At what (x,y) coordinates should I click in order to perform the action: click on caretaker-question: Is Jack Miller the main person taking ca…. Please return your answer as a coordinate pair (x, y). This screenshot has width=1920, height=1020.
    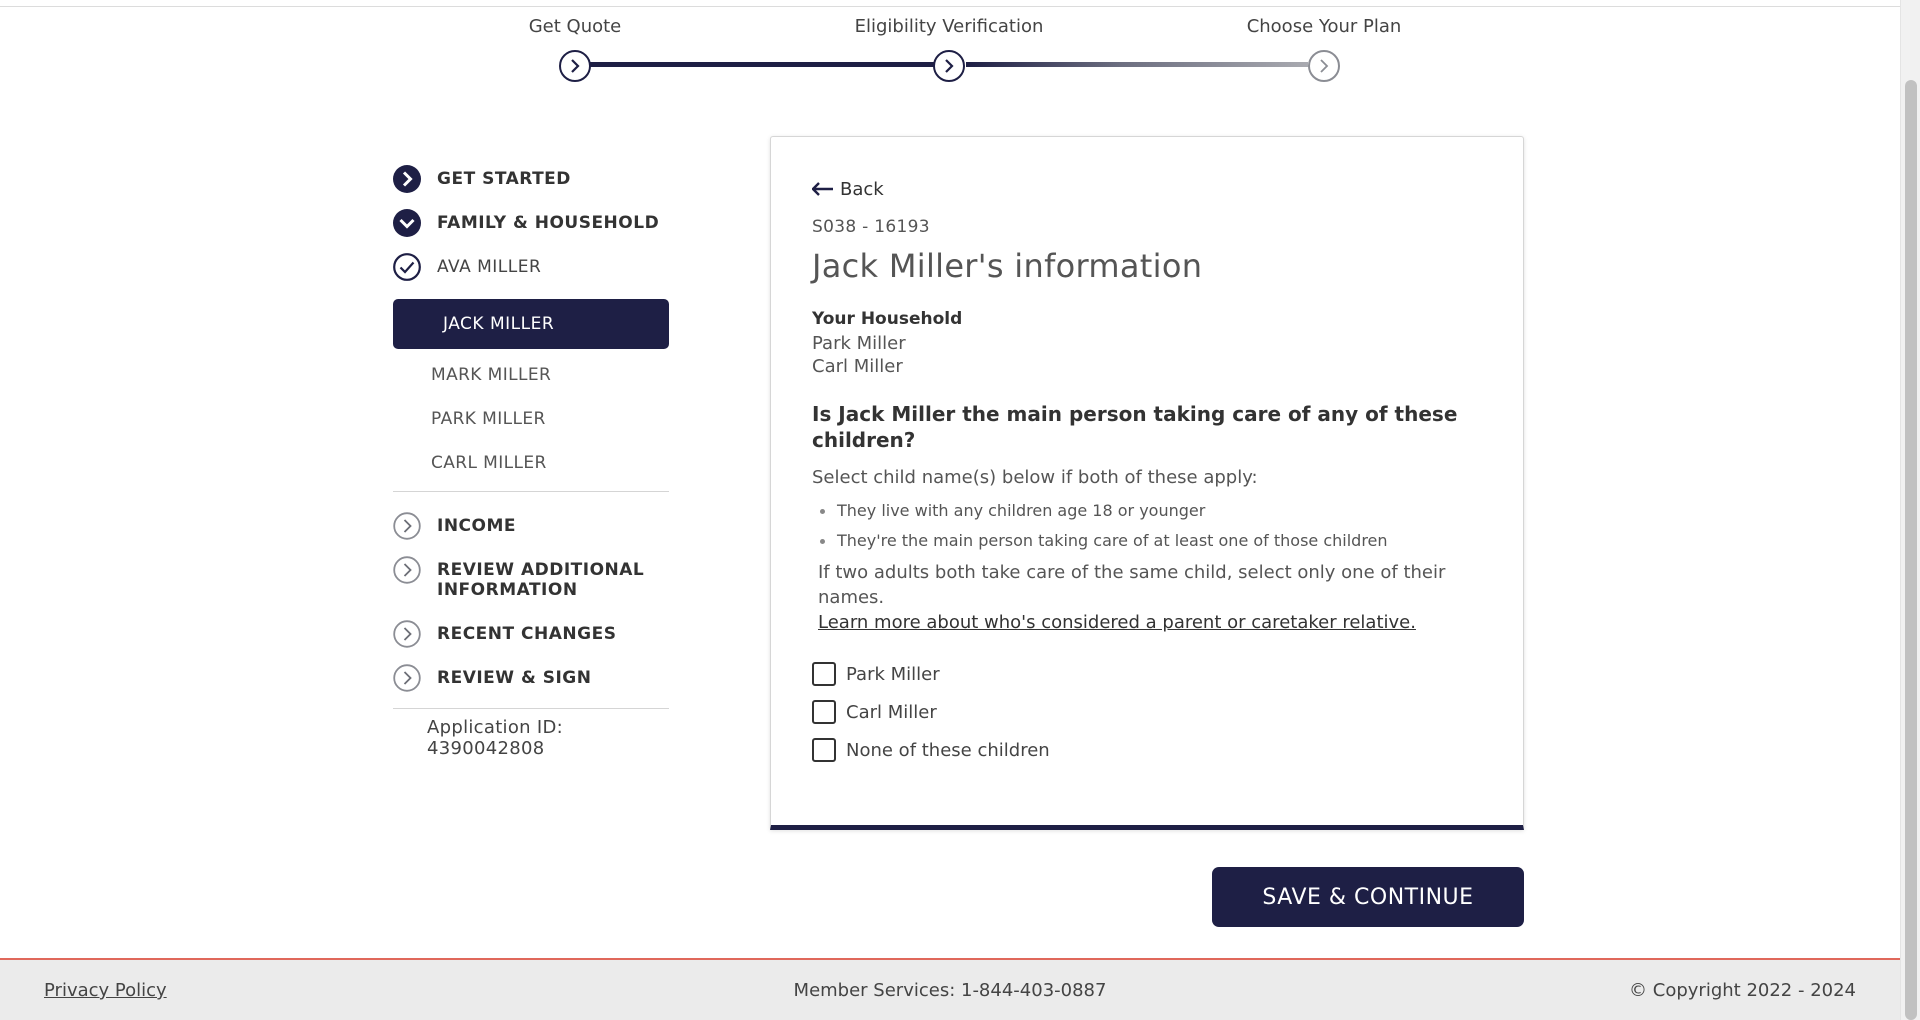
    Looking at the image, I should click on (1135, 427).